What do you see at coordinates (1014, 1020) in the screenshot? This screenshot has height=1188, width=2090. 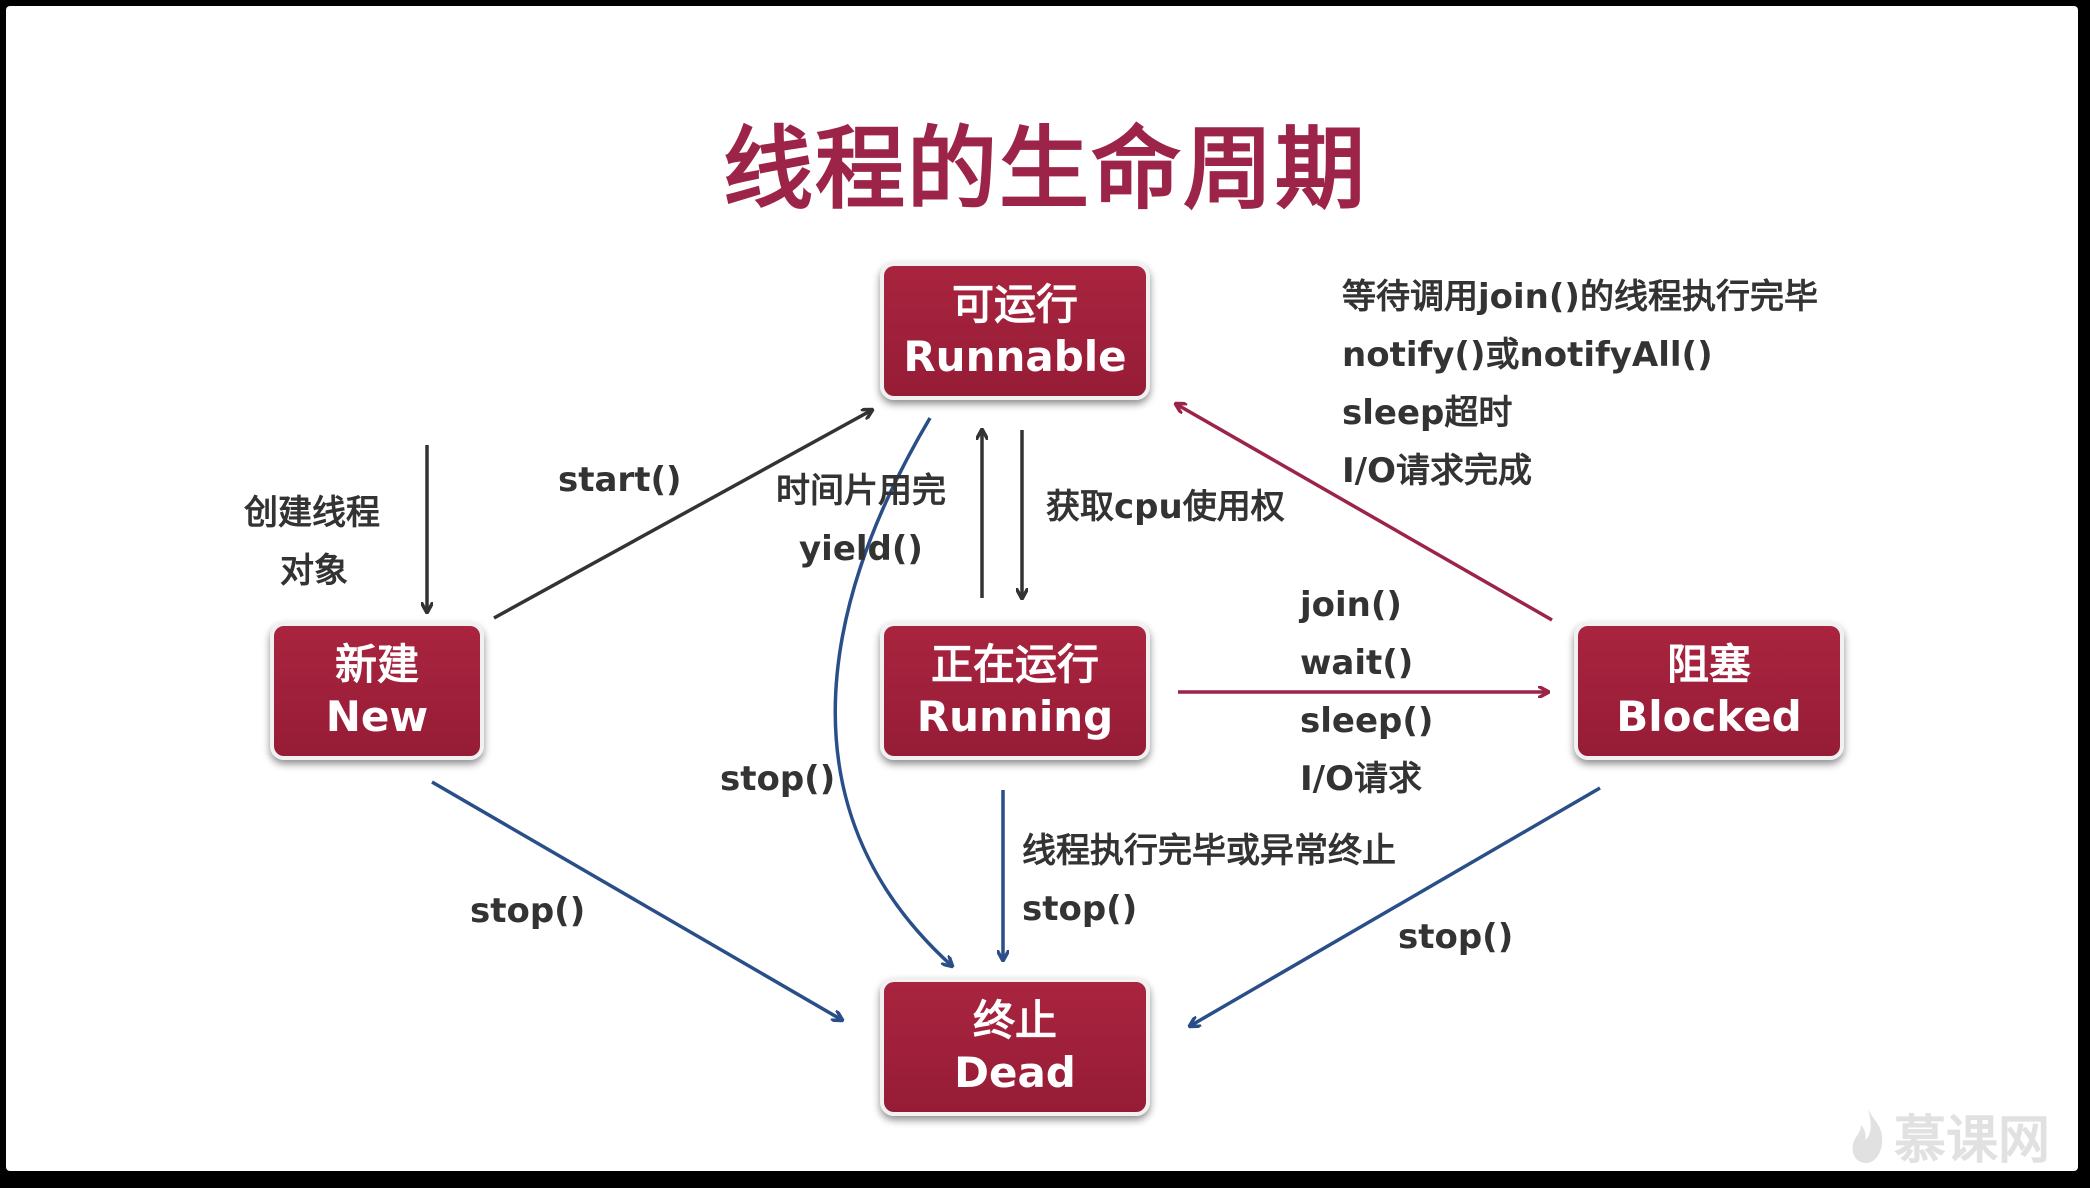 I see `state-dead-zh: 终止` at bounding box center [1014, 1020].